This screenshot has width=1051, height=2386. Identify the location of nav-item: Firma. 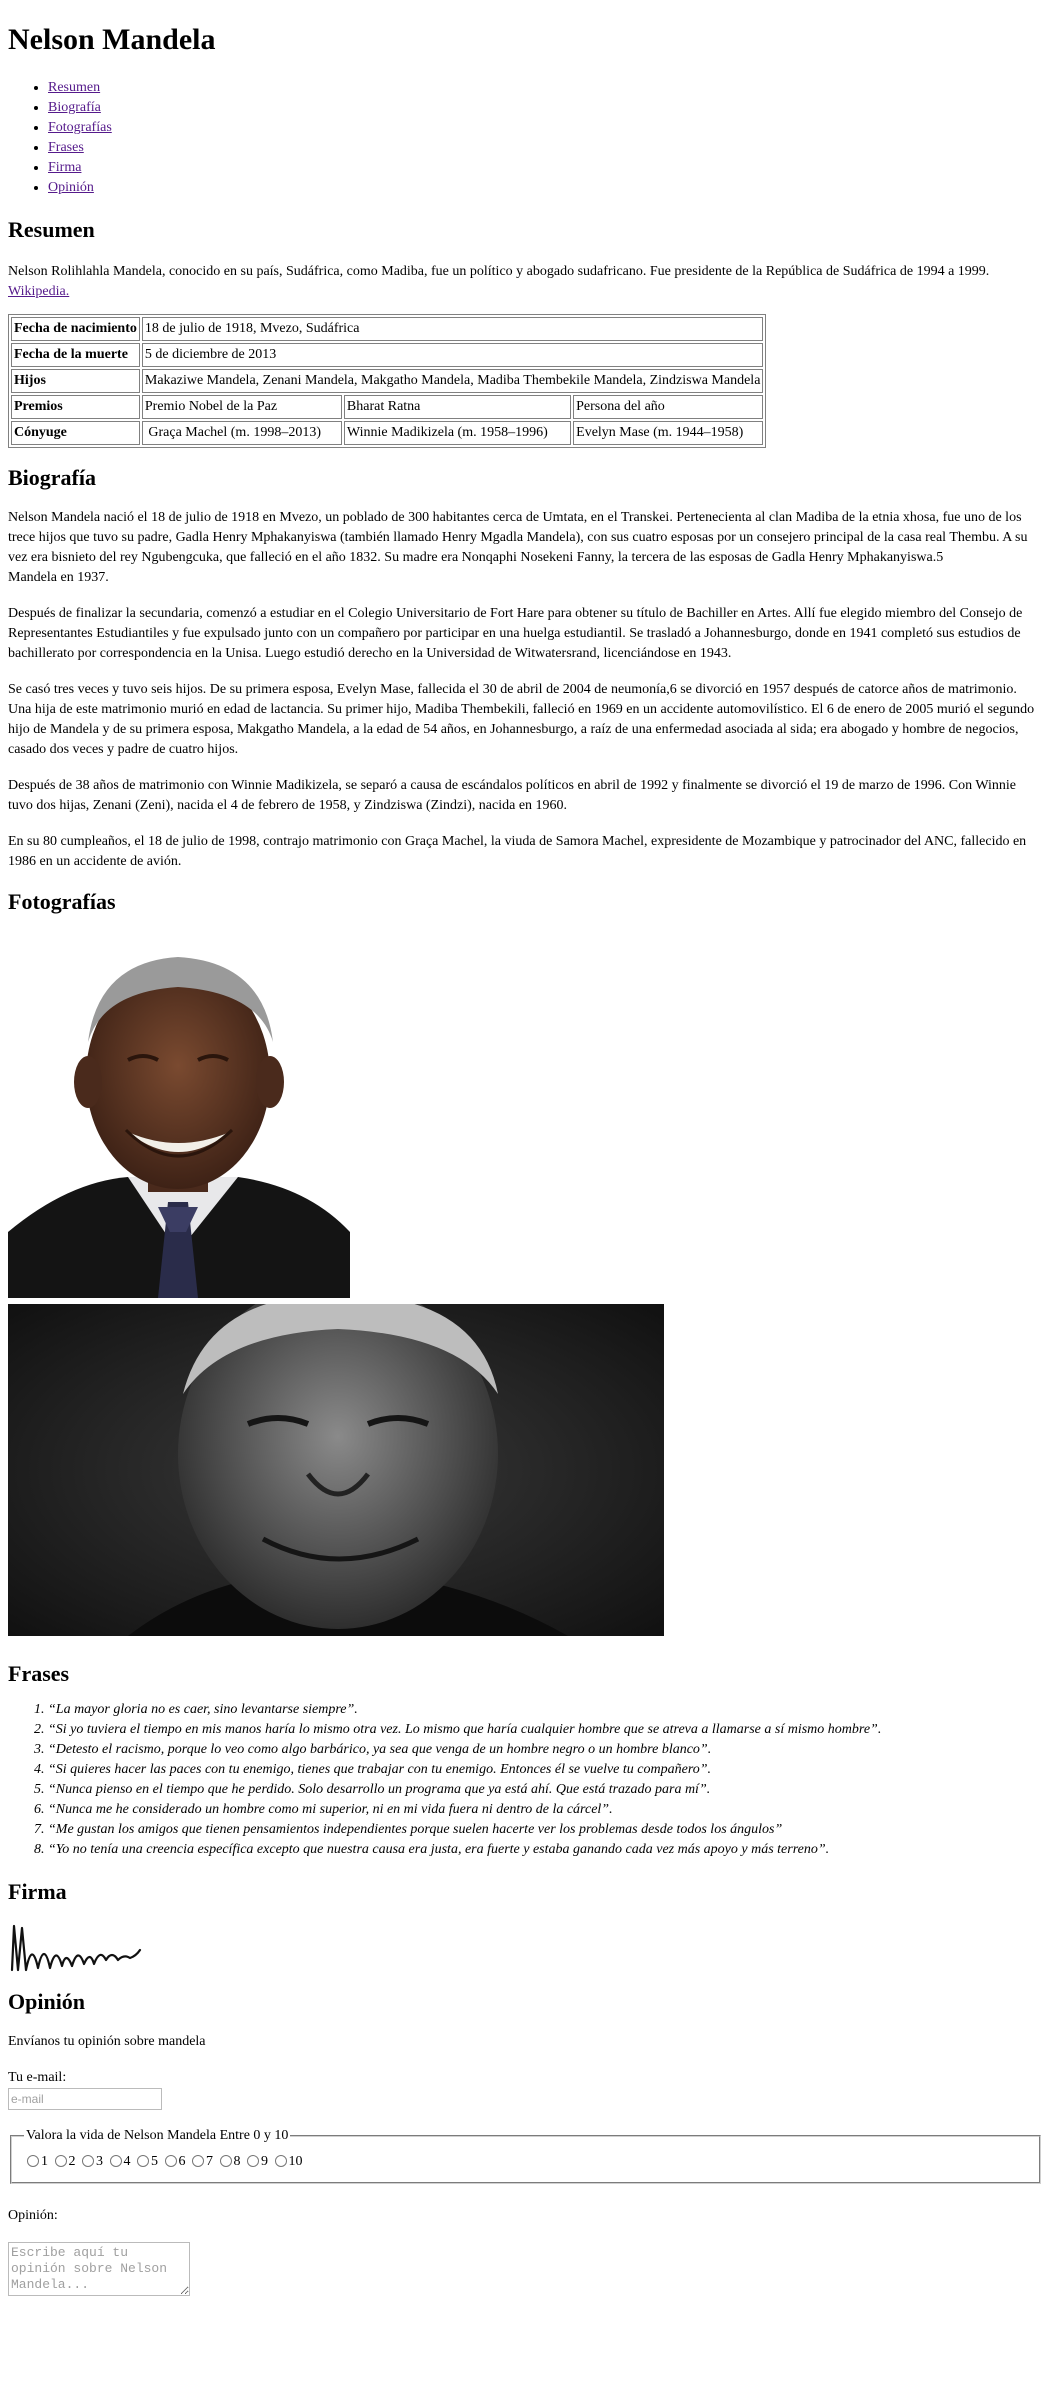
(545, 168).